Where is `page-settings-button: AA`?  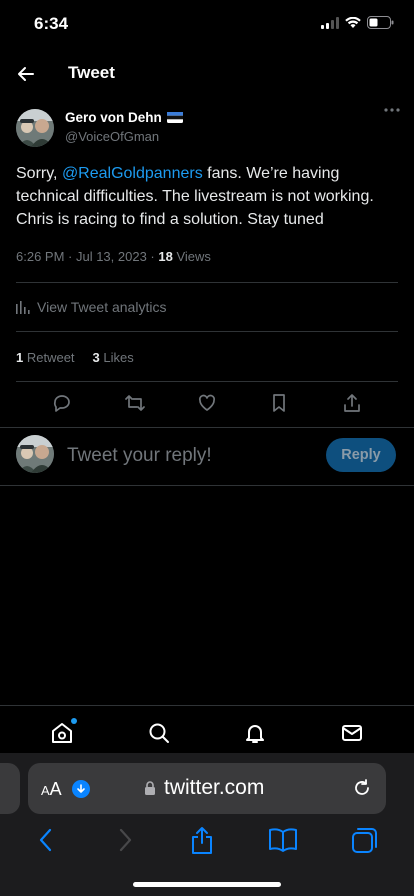 page-settings-button: AA is located at coordinates (51, 789).